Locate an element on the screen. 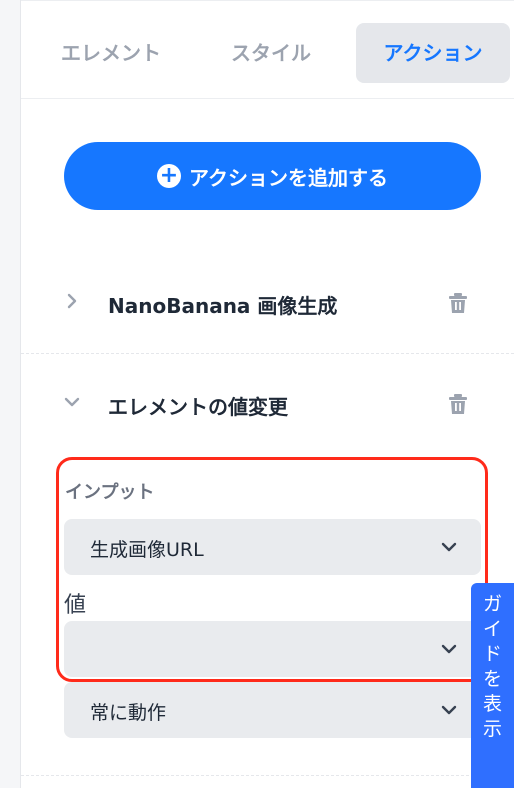  guide-char: イ is located at coordinates (492, 629).